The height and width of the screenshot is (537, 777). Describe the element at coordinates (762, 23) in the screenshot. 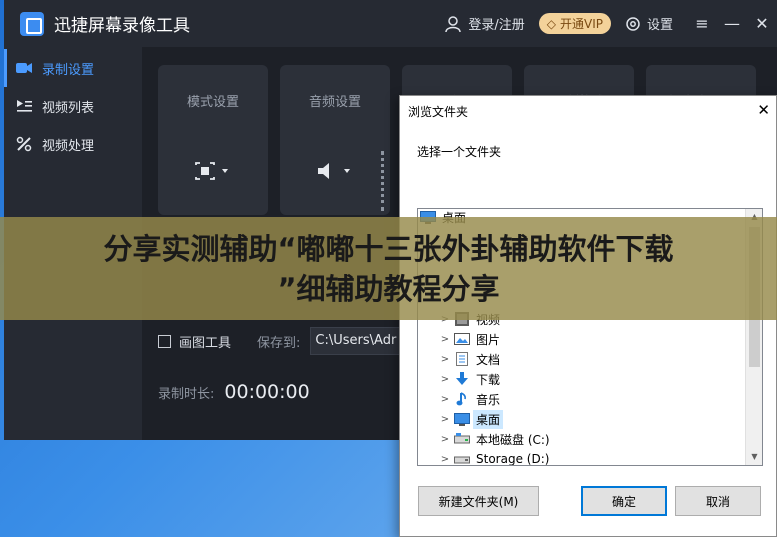

I see `close-icon: ✕` at that location.